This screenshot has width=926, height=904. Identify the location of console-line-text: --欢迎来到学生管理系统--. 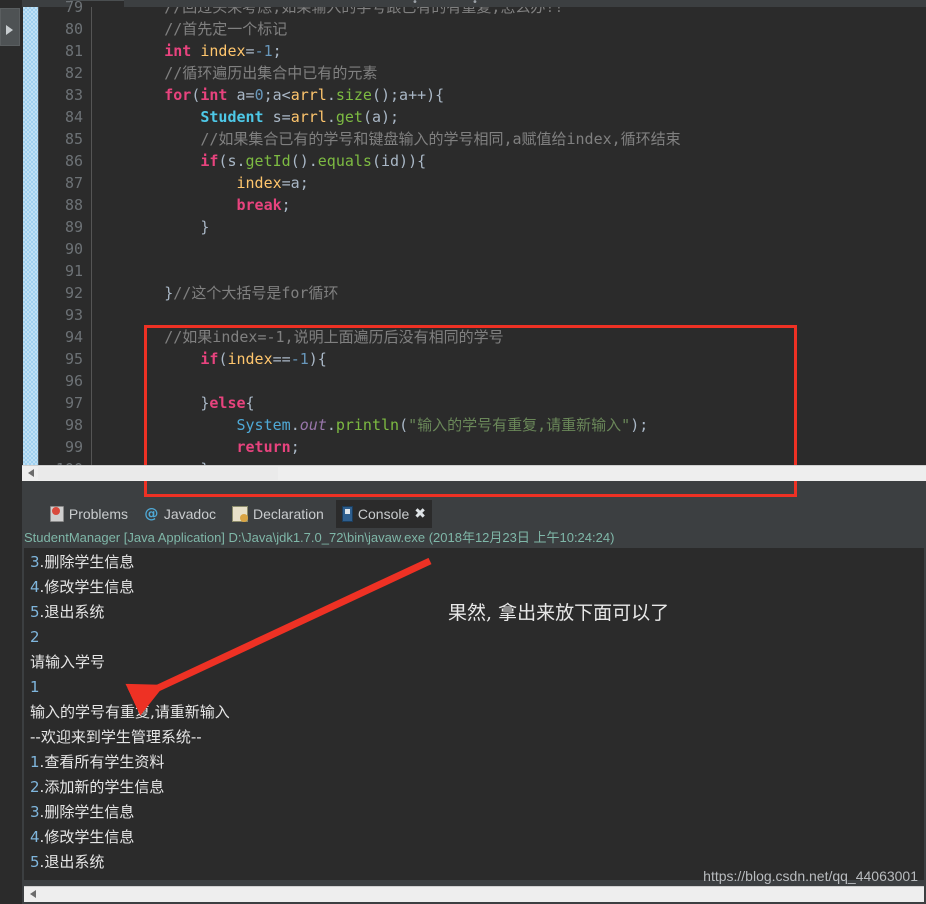
(116, 737).